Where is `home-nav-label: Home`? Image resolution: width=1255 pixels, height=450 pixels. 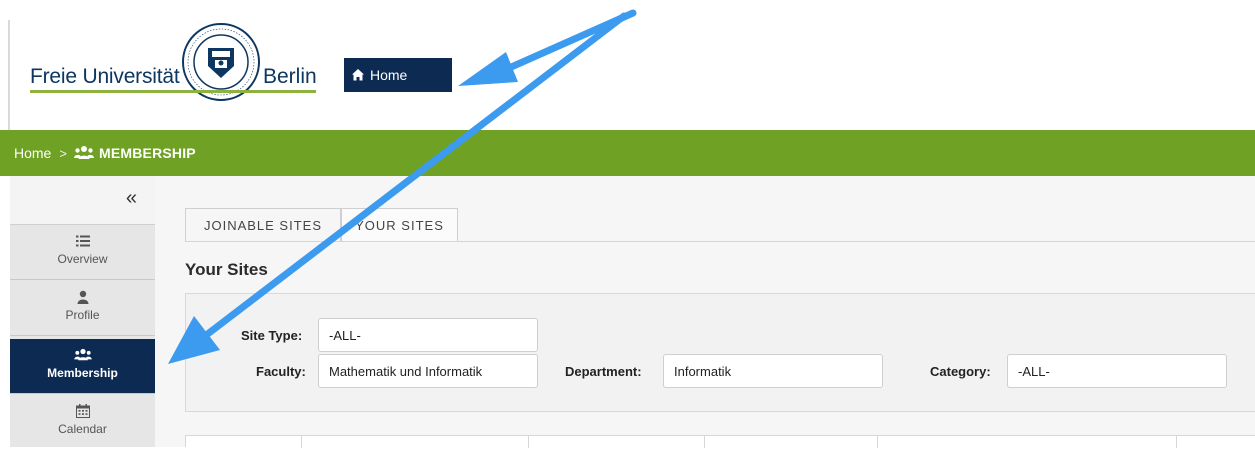
home-nav-label: Home is located at coordinates (389, 75).